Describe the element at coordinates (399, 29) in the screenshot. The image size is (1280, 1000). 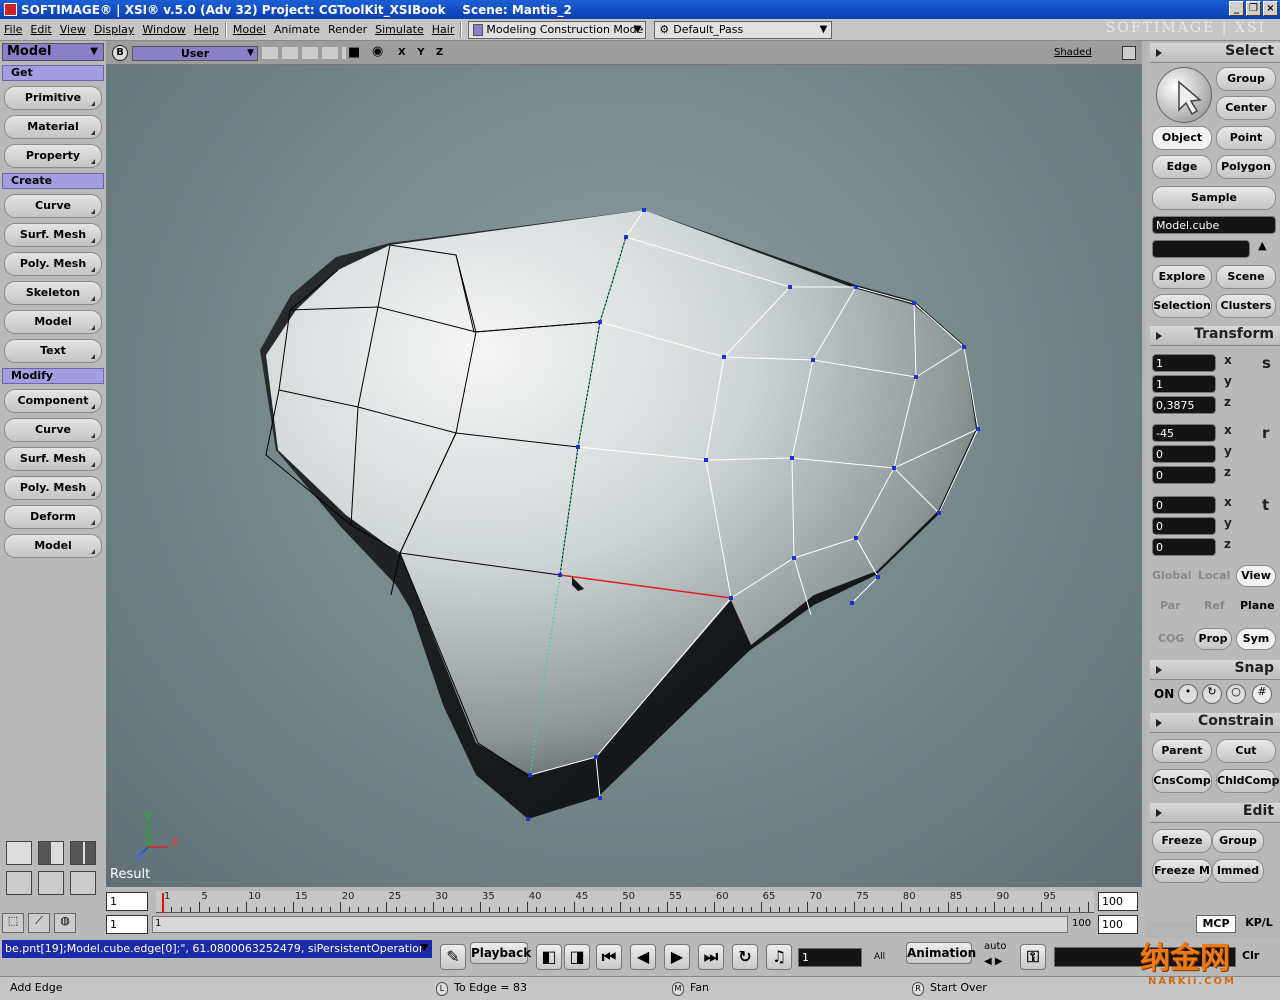
I see `module-simulate: Simulate` at that location.